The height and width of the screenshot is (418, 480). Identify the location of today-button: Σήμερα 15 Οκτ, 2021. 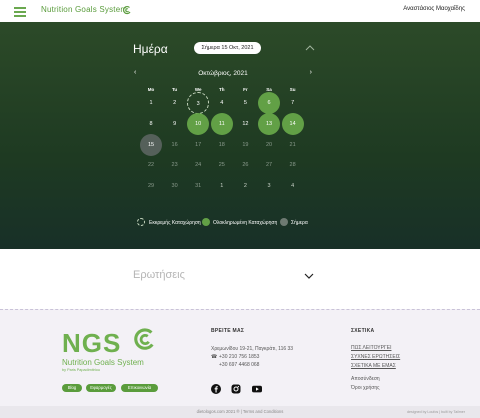
(227, 48).